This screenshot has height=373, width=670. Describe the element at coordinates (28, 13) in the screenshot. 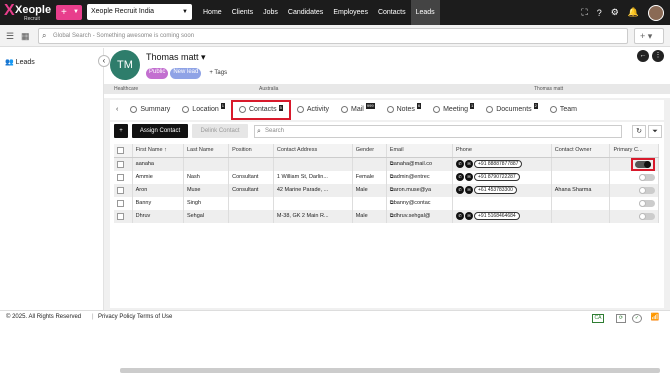

I see `app-logo: X Xeople Recruit` at that location.